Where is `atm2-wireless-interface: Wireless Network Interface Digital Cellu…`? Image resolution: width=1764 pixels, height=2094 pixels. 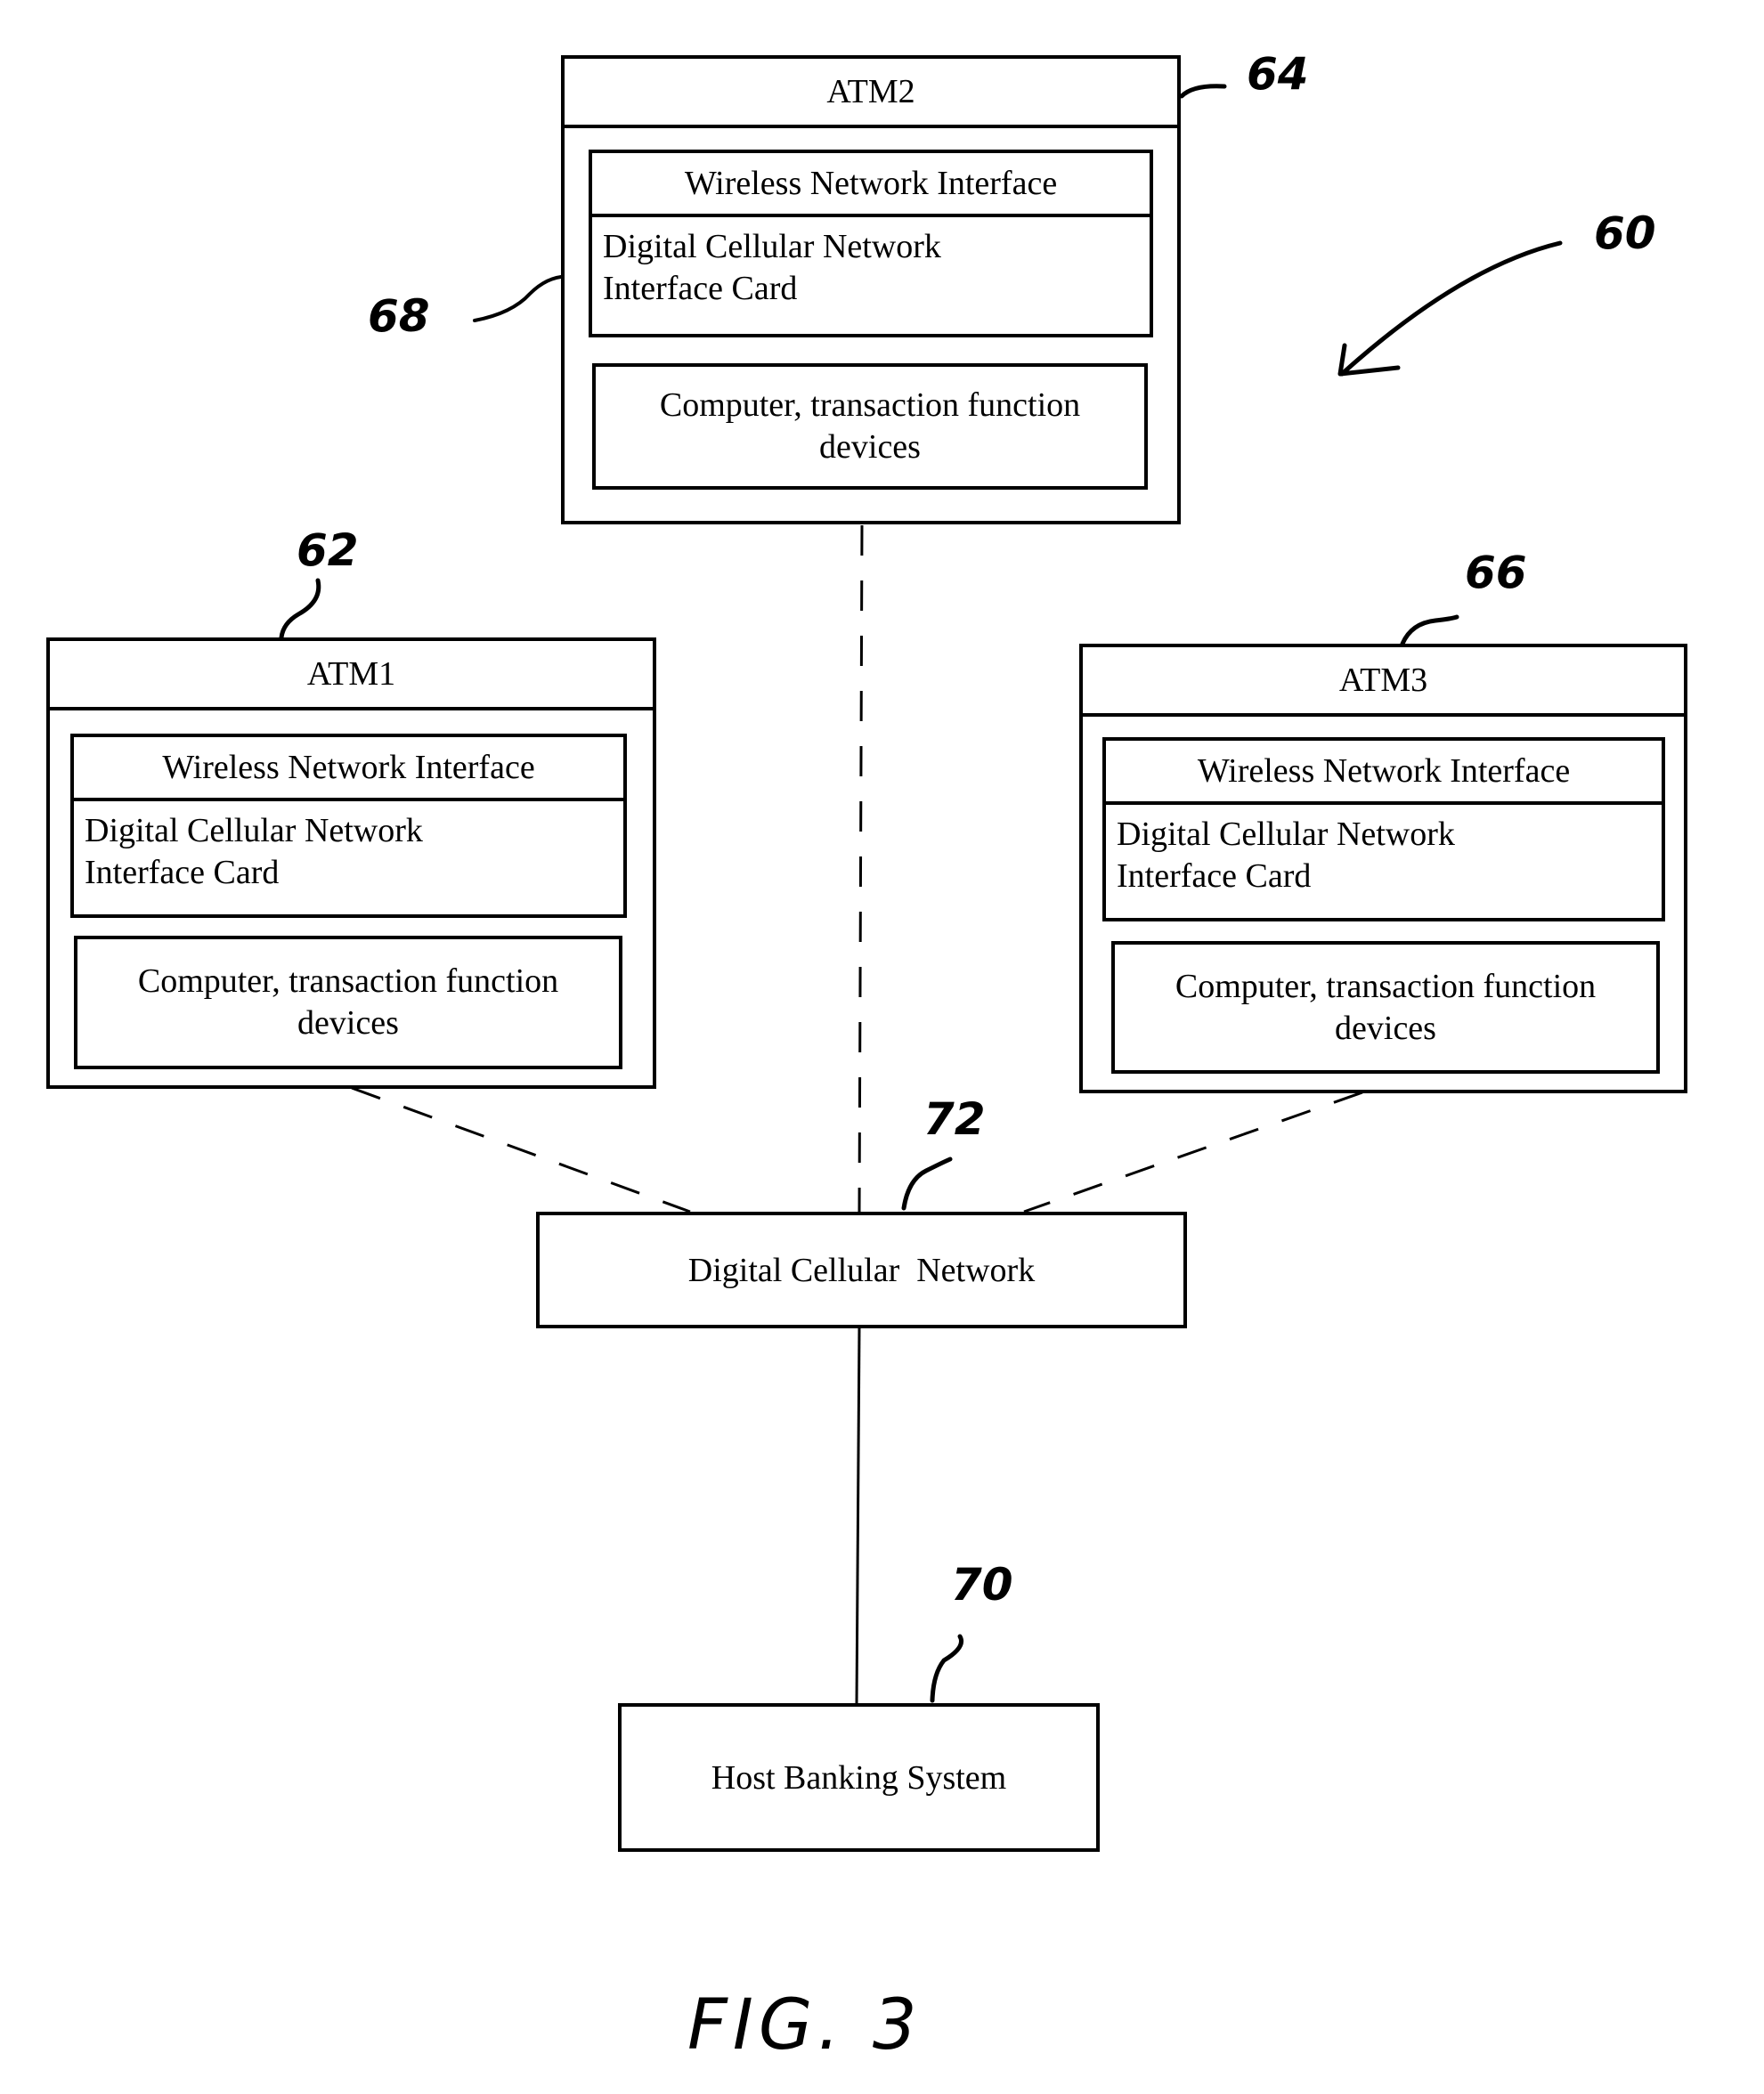 atm2-wireless-interface: Wireless Network Interface Digital Cellu… is located at coordinates (871, 243).